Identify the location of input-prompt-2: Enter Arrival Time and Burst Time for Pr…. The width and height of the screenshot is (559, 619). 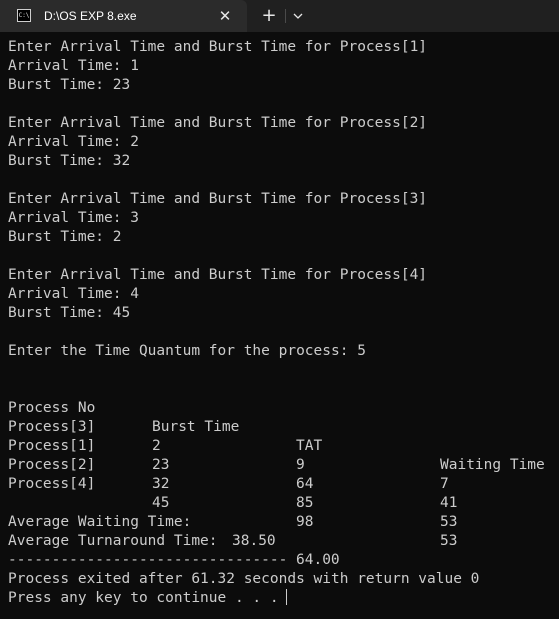
(218, 123).